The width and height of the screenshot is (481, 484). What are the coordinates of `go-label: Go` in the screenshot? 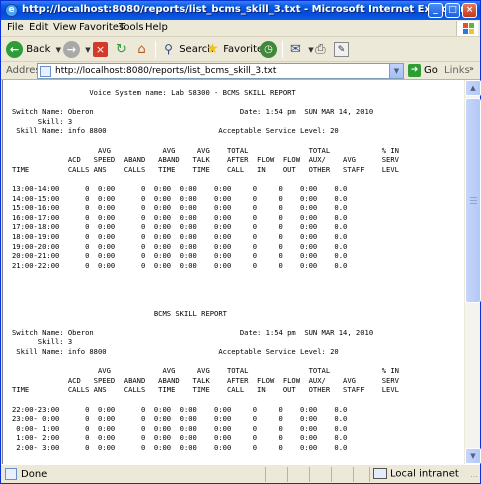 It's located at (431, 70).